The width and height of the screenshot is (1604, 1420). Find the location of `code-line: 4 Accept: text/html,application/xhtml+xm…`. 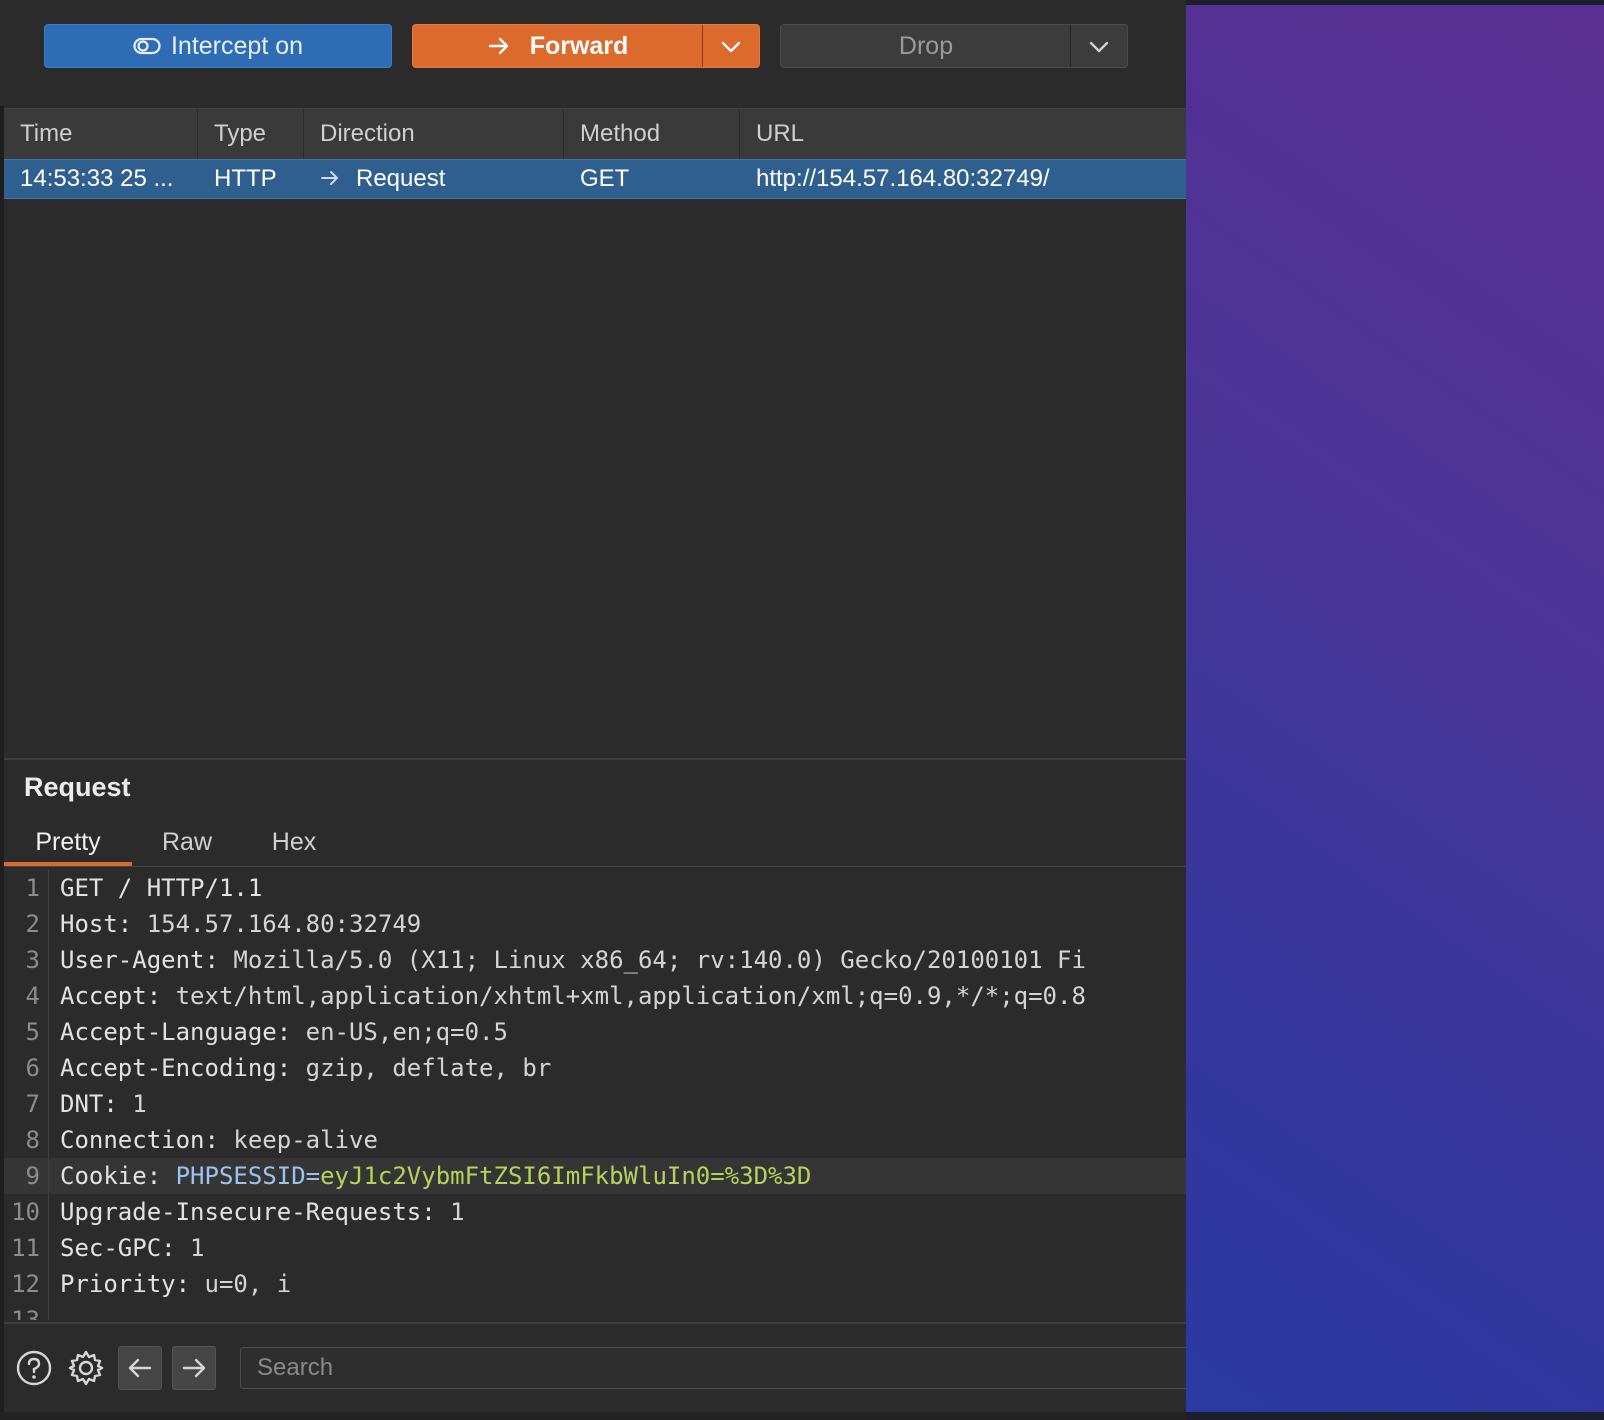

code-line: 4 Accept: text/html,application/xhtml+xm… is located at coordinates (595, 996).